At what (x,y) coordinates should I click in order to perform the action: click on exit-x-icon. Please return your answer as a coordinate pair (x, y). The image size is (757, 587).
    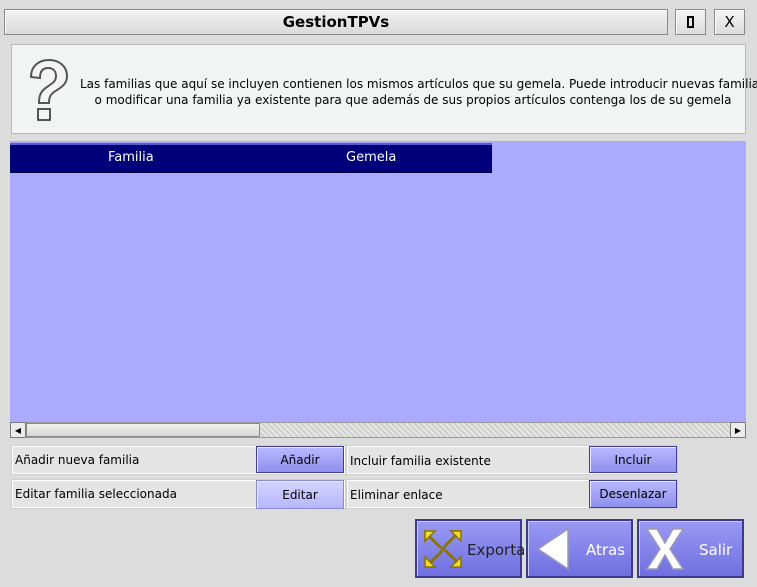
    Looking at the image, I should click on (665, 549).